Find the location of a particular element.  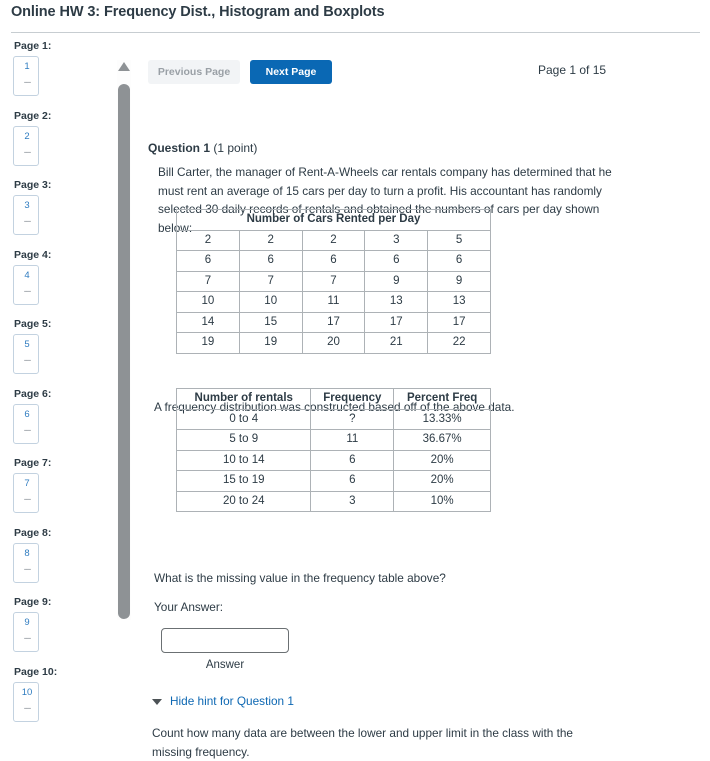

data-table-cell: 20 is located at coordinates (333, 343).